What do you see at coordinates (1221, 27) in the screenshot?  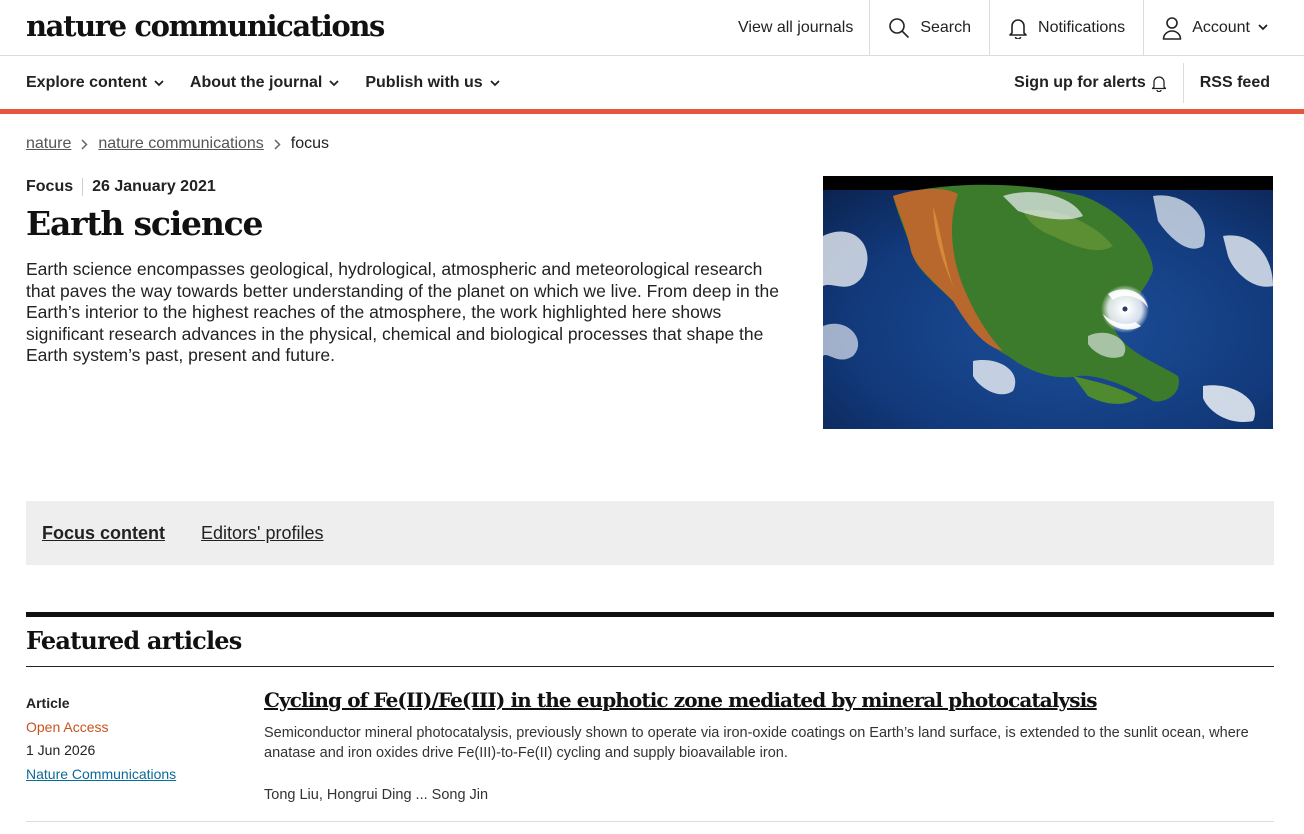 I see `account-label: Account` at bounding box center [1221, 27].